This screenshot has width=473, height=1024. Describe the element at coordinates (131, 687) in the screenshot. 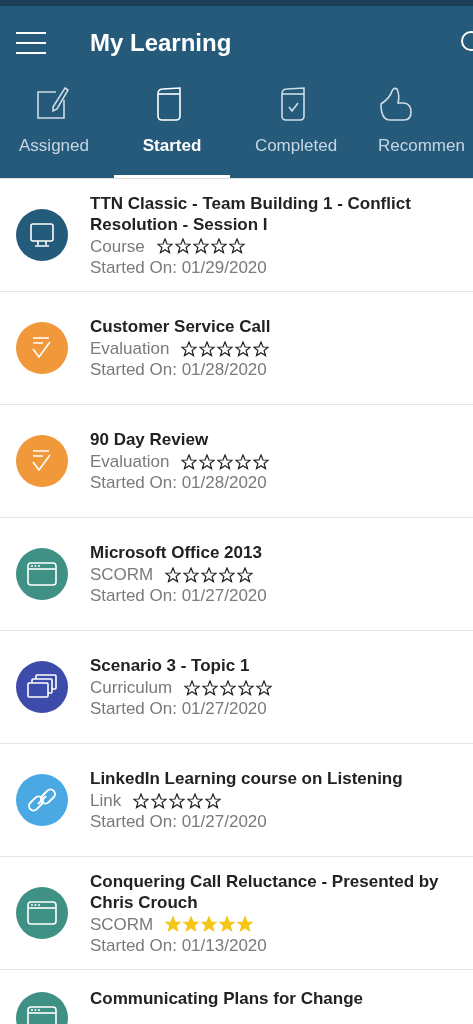

I see `item-type: Curriculum` at that location.